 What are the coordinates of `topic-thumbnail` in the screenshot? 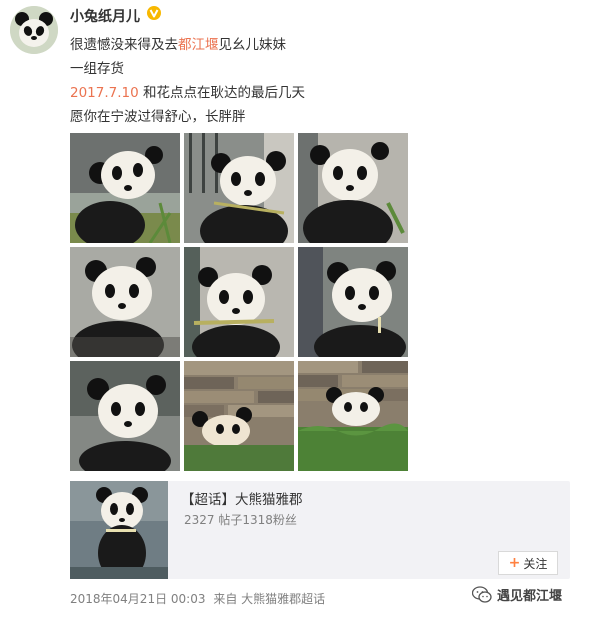 It's located at (119, 530).